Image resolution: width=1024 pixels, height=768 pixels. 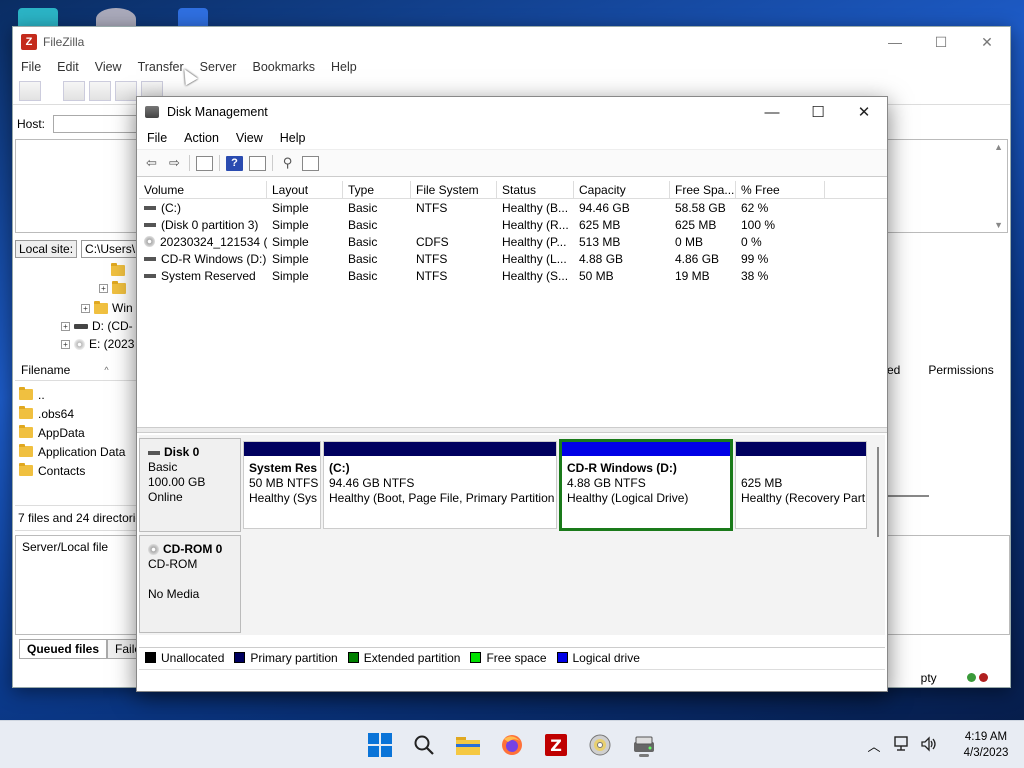 What do you see at coordinates (987, 42) in the screenshot?
I see `fz-close-button: ✕` at bounding box center [987, 42].